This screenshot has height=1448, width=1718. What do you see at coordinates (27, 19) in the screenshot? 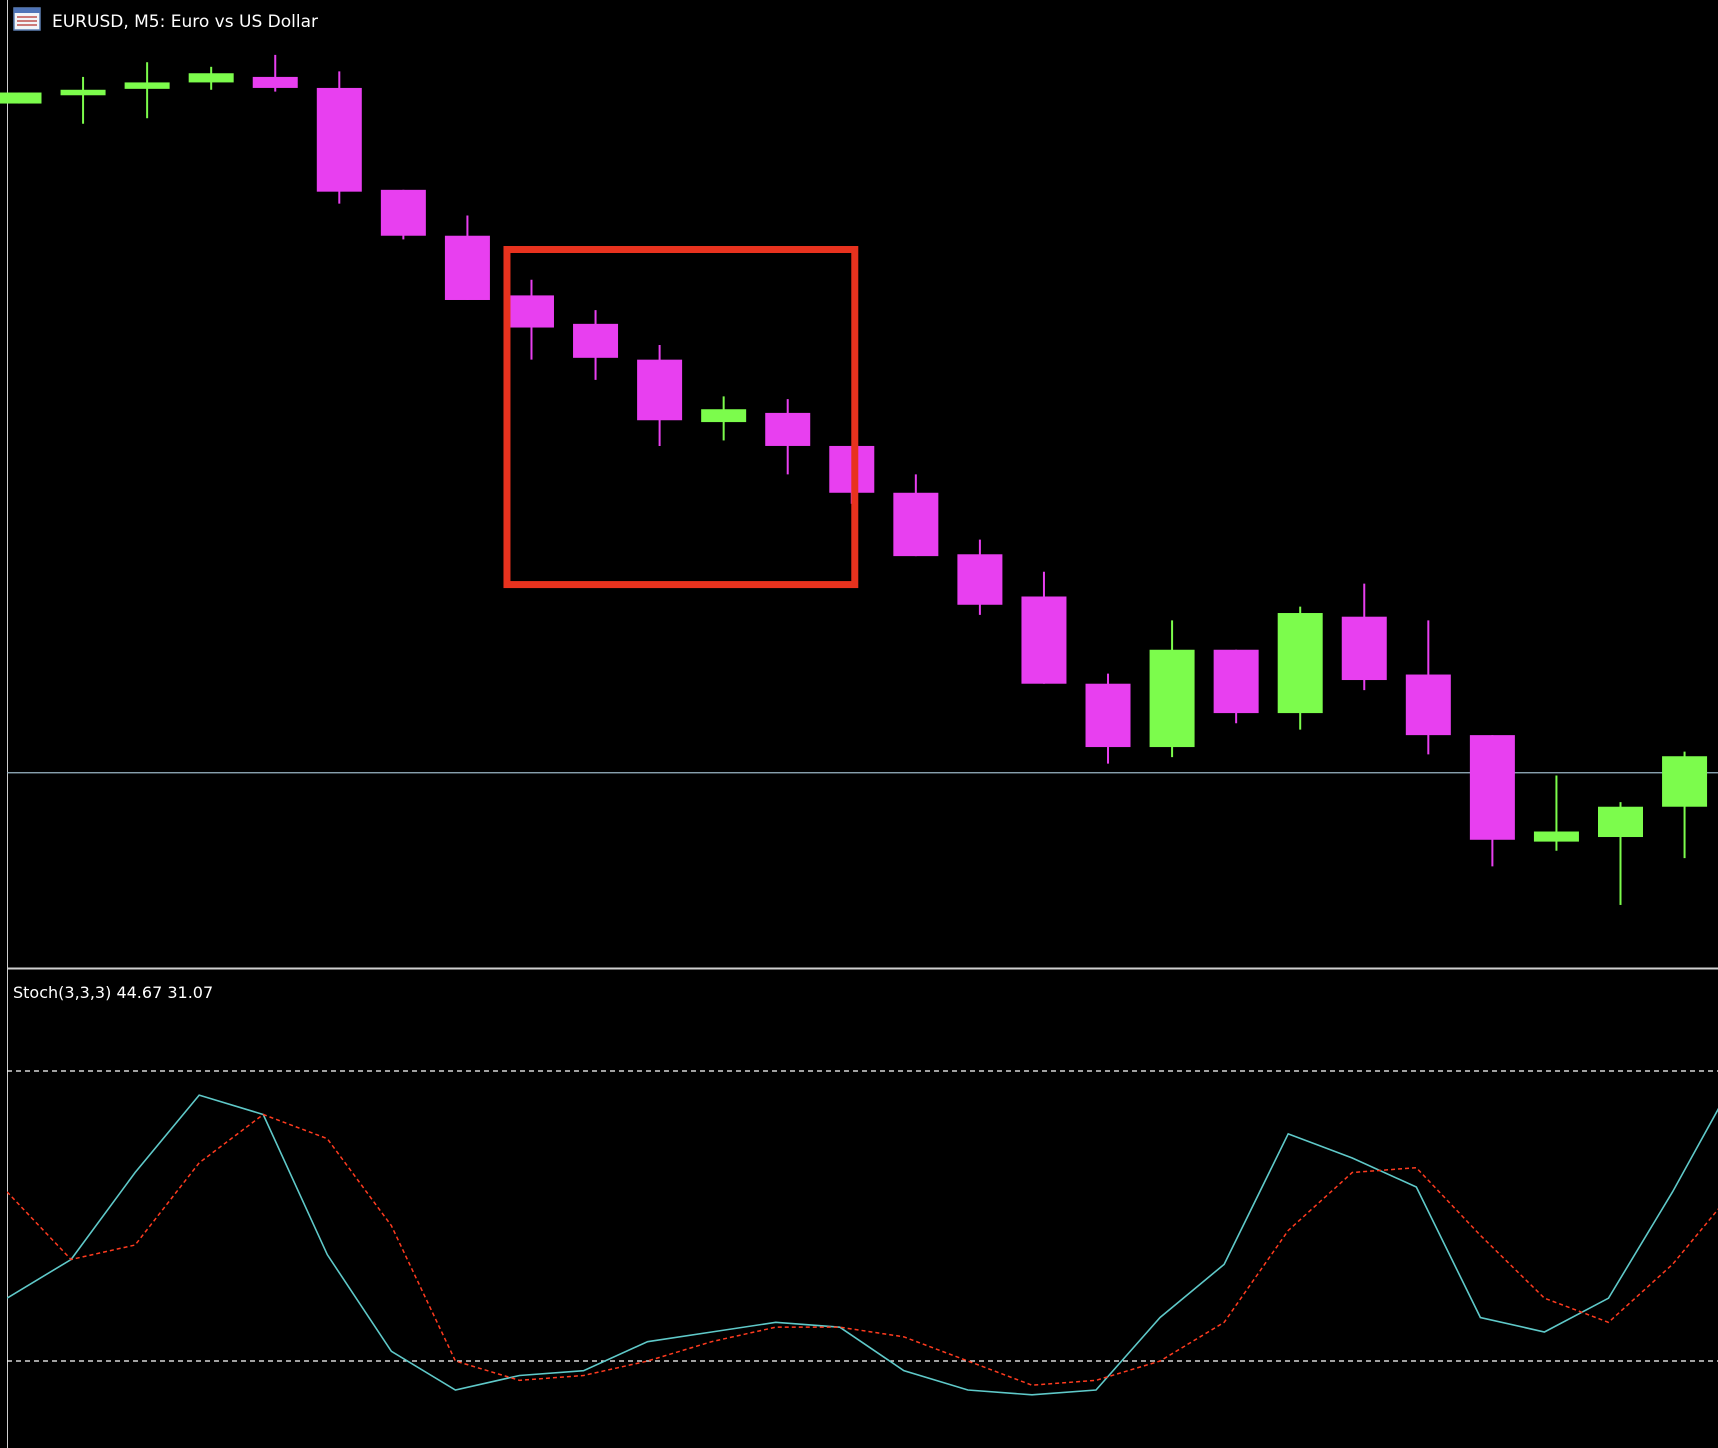
I see `chart-window-icon` at bounding box center [27, 19].